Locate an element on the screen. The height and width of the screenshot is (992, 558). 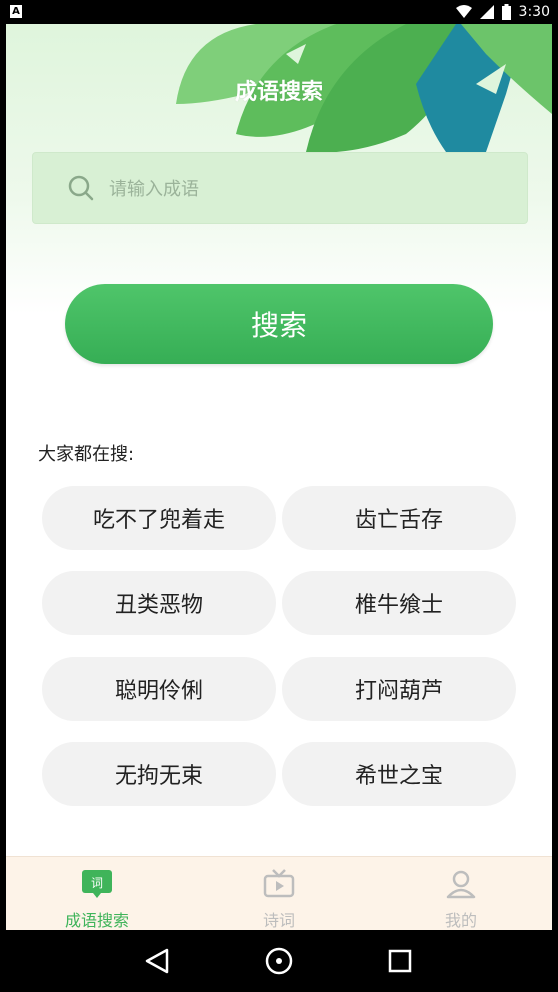
tab-poetry: 诗词 is located at coordinates (279, 893).